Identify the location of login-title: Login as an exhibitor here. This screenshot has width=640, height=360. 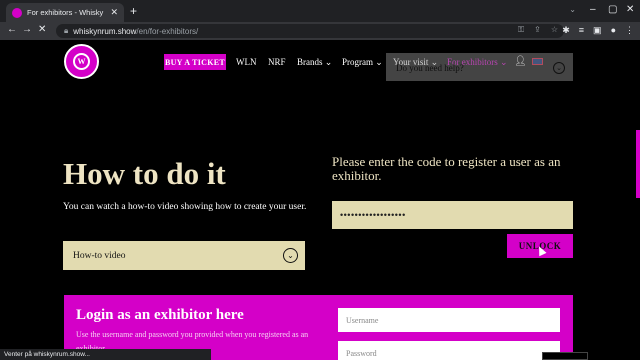
(160, 315).